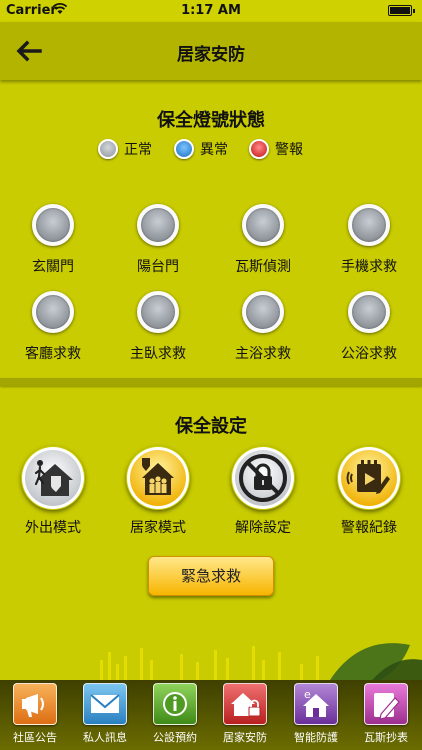 This screenshot has width=422, height=750. Describe the element at coordinates (386, 737) in the screenshot. I see `tab-label: 瓦斯抄表` at that location.